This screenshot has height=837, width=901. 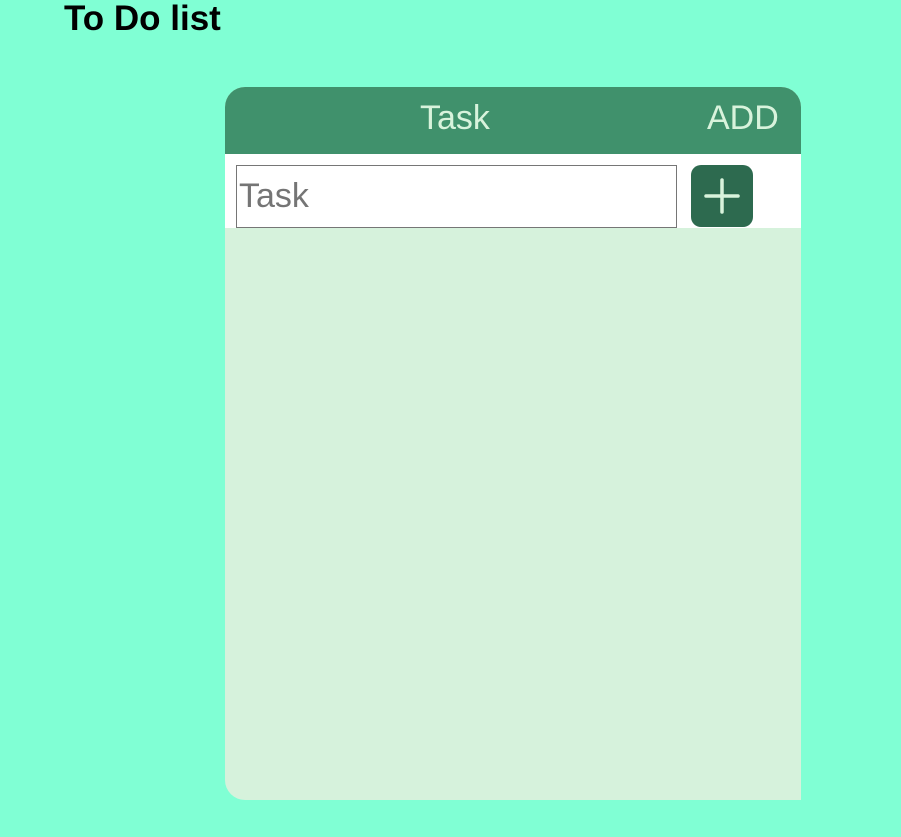 I want to click on task-input, so click(x=456, y=196).